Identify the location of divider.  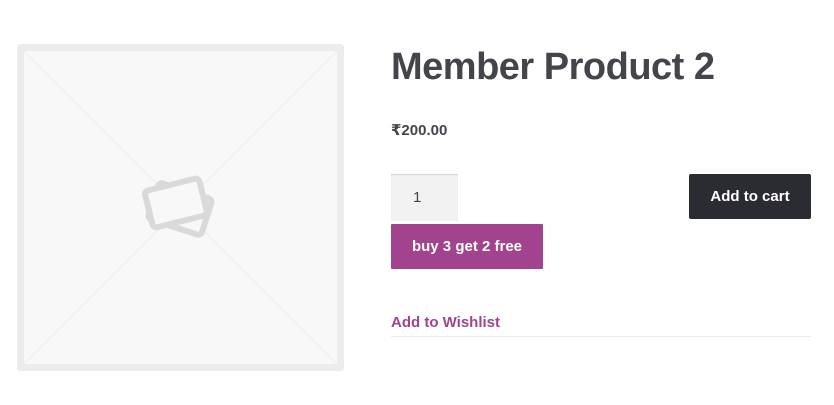
(601, 336).